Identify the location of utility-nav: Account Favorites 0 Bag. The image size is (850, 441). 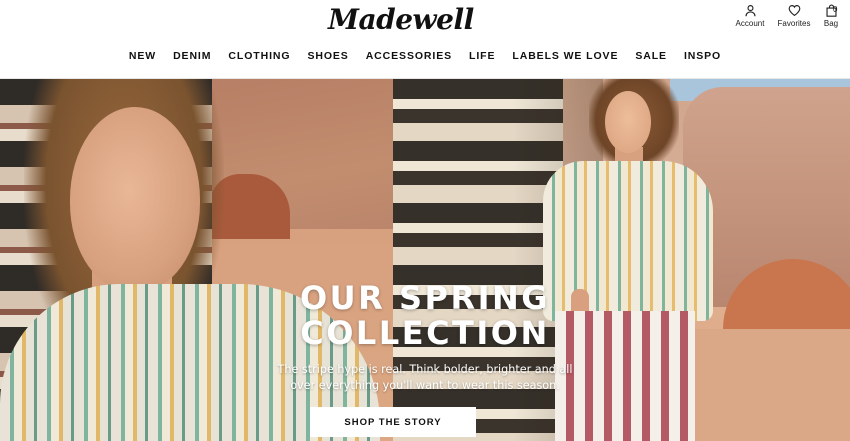
(787, 16).